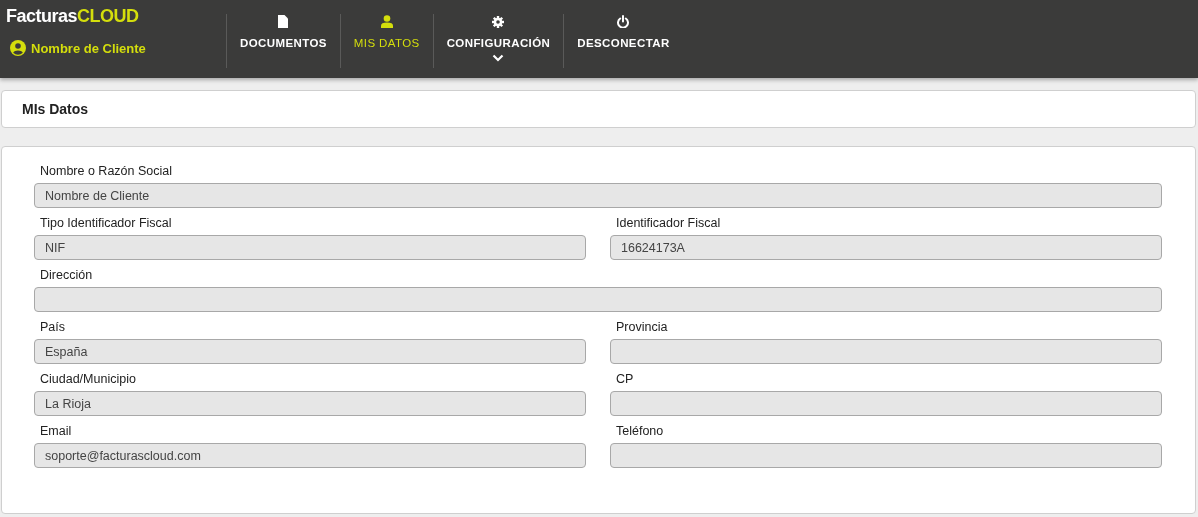 This screenshot has width=1198, height=517. I want to click on input-field: NIF, so click(310, 247).